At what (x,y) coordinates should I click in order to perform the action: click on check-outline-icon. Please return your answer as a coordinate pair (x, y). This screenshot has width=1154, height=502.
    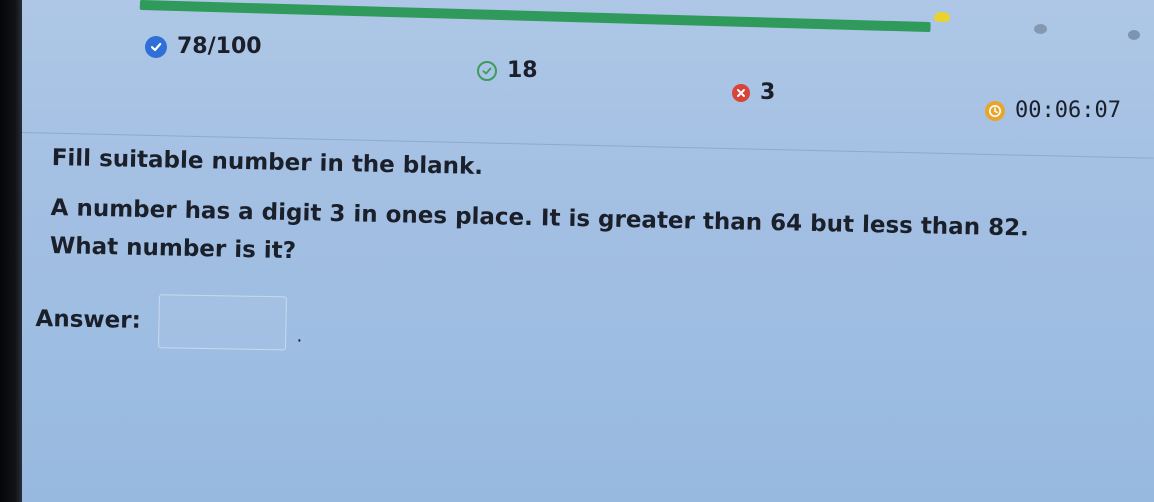
    Looking at the image, I should click on (487, 70).